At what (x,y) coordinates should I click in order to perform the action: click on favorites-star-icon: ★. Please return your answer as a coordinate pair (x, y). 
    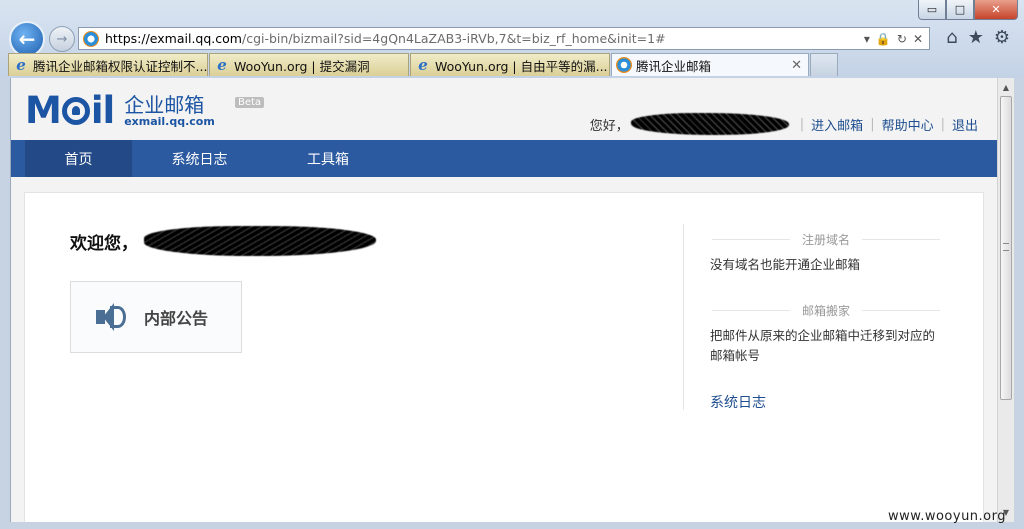
    Looking at the image, I should click on (976, 37).